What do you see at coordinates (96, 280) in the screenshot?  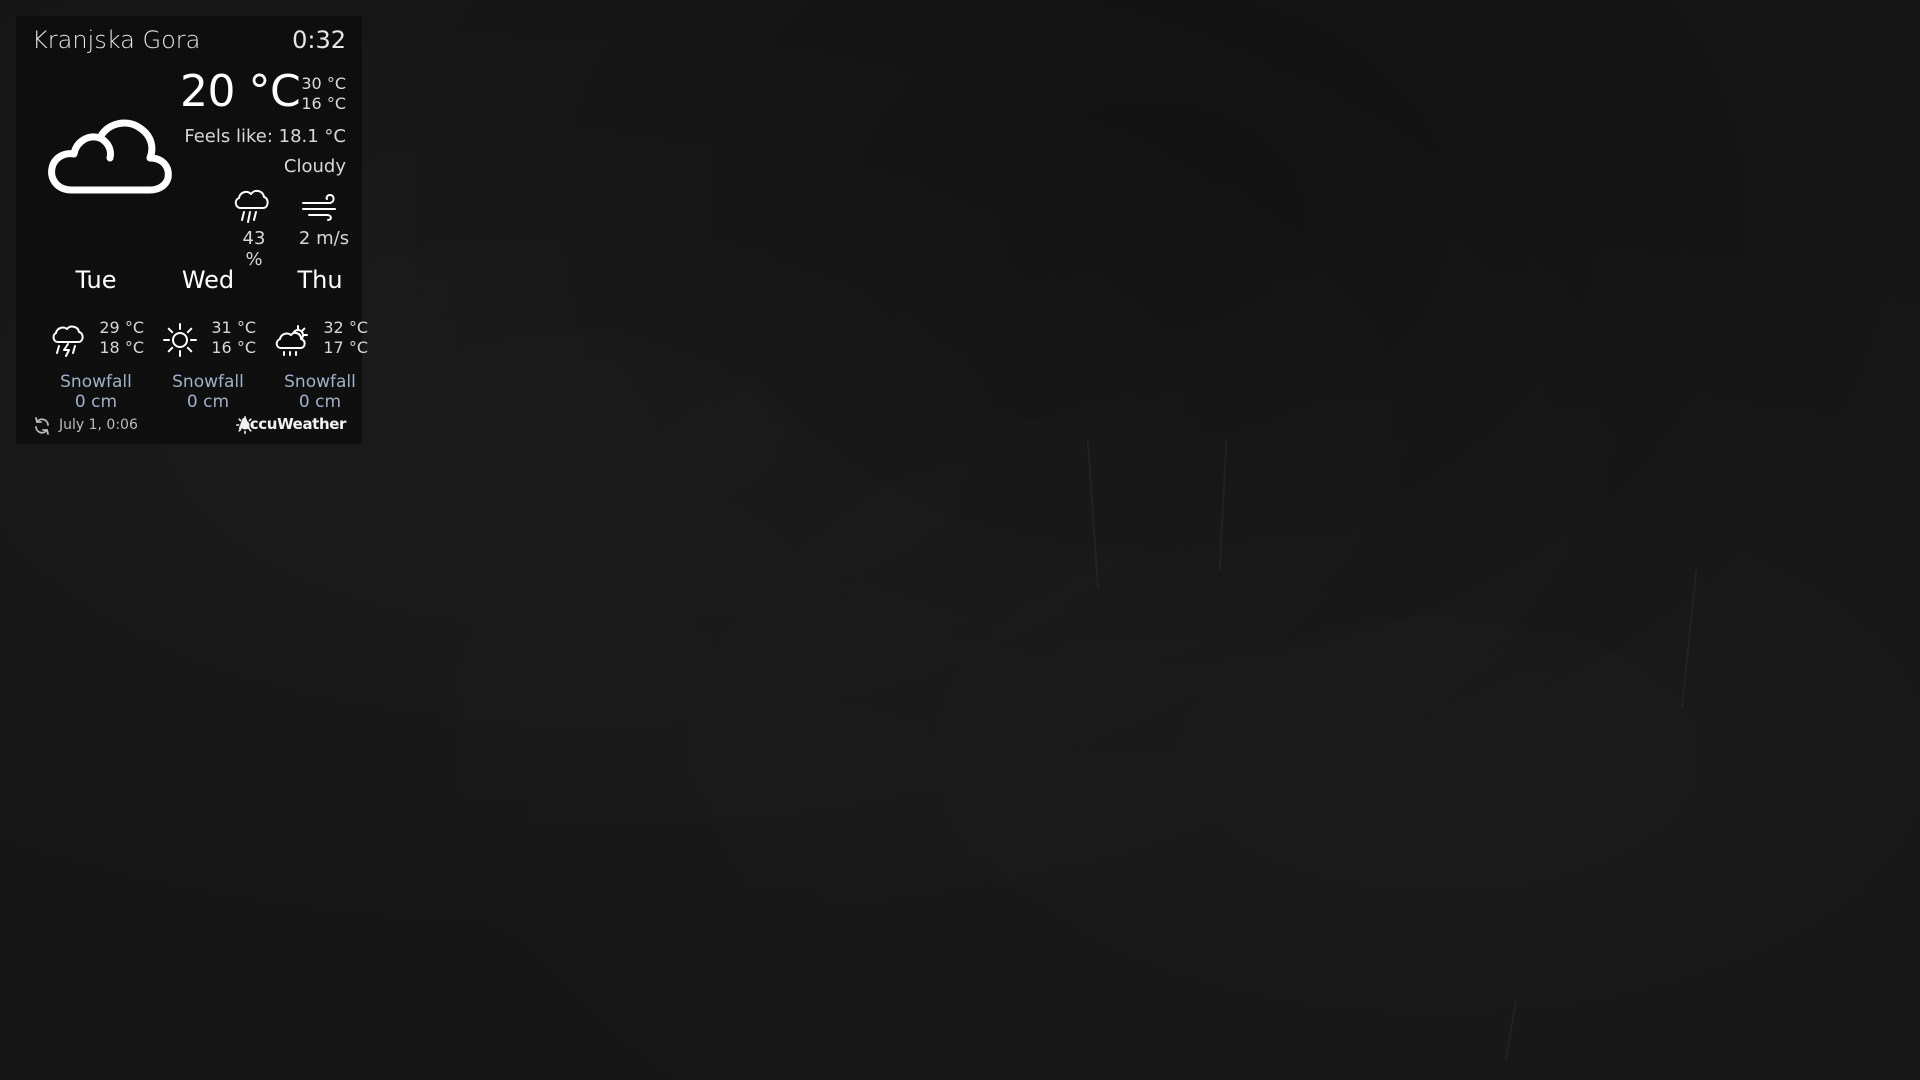 I see `forecast-day-name: Tue` at bounding box center [96, 280].